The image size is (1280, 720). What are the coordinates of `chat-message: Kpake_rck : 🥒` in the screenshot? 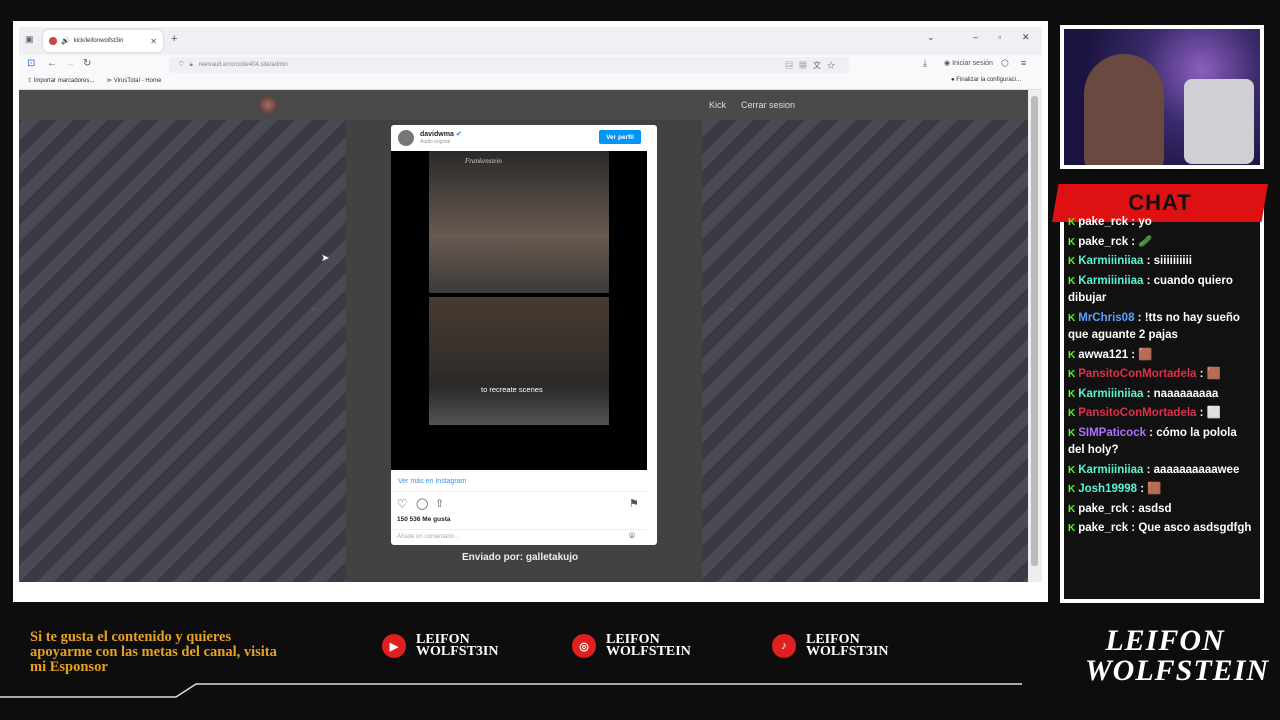 It's located at (1162, 243).